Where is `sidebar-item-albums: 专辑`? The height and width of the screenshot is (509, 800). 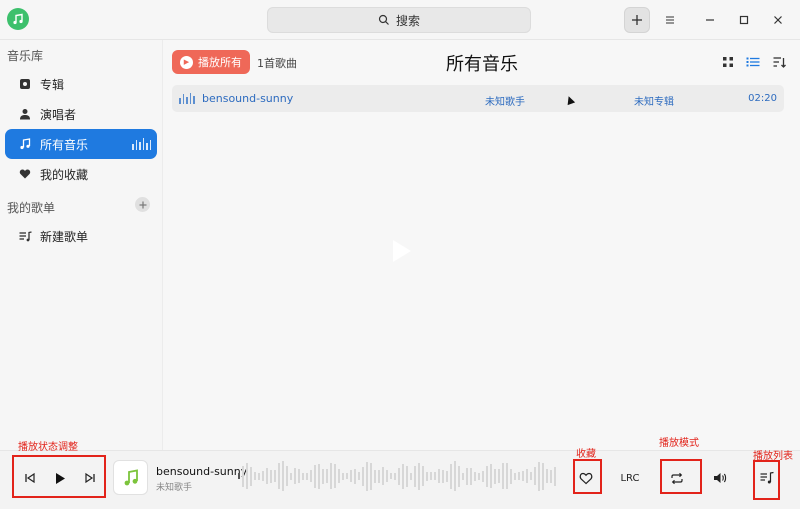 sidebar-item-albums: 专辑 is located at coordinates (81, 84).